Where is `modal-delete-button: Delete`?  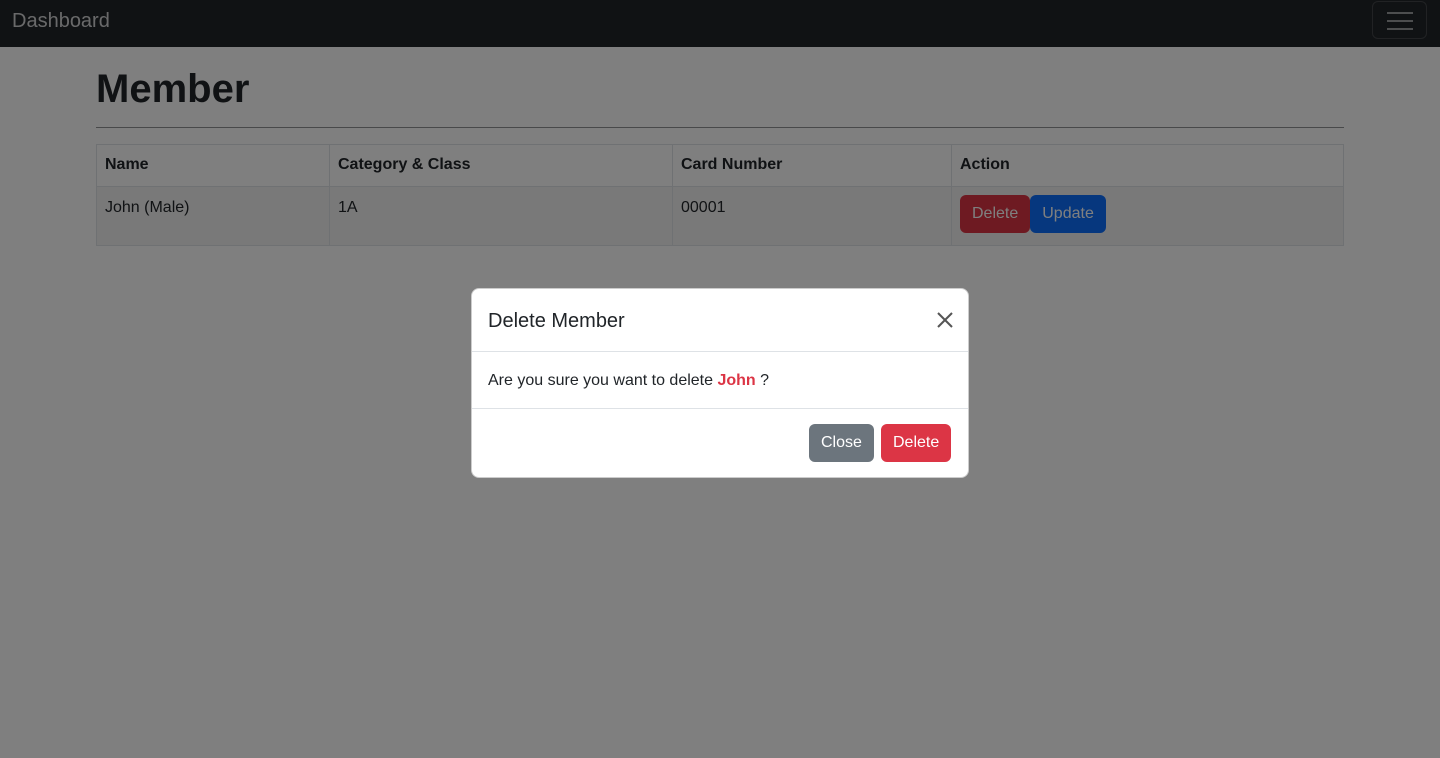
modal-delete-button: Delete is located at coordinates (916, 443).